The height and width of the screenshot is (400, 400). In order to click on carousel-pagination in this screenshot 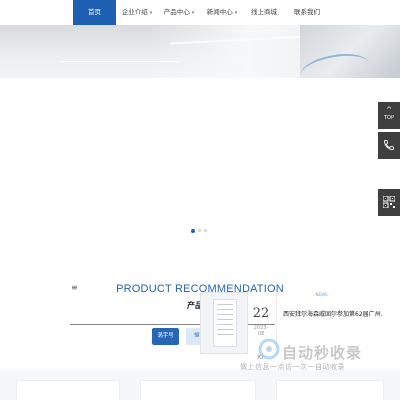, I will do `click(200, 231)`.